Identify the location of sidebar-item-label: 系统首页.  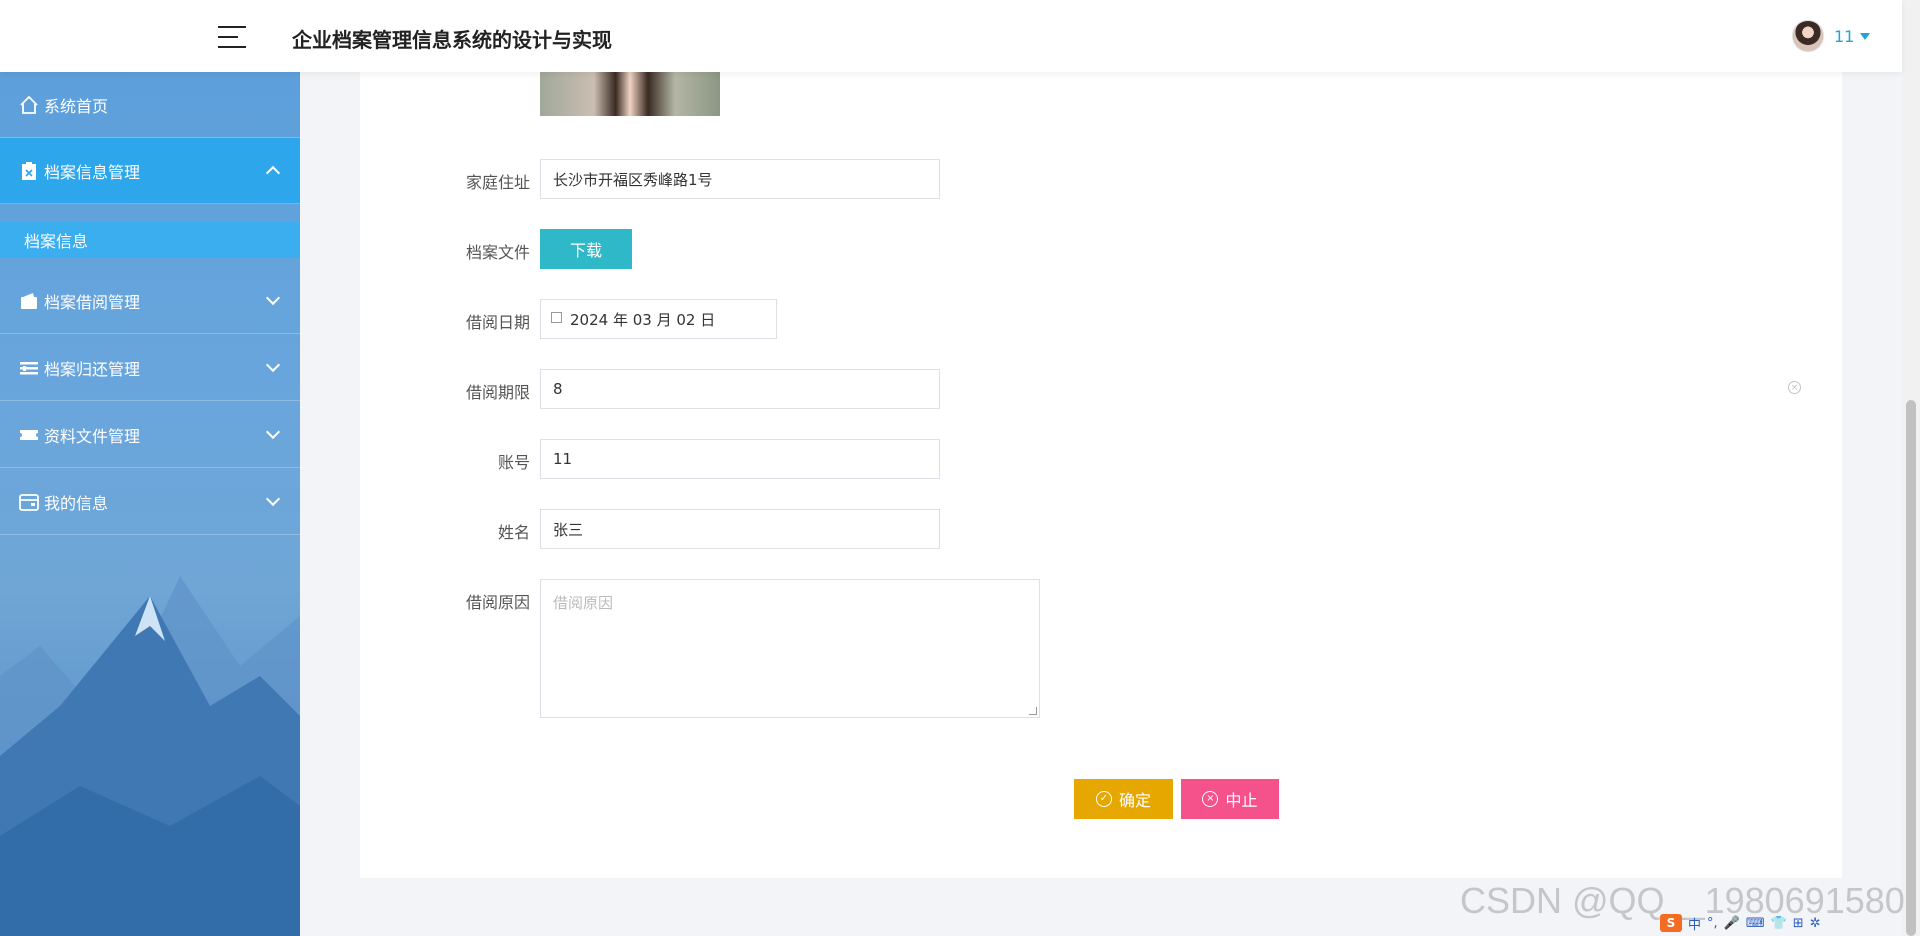
(76, 106).